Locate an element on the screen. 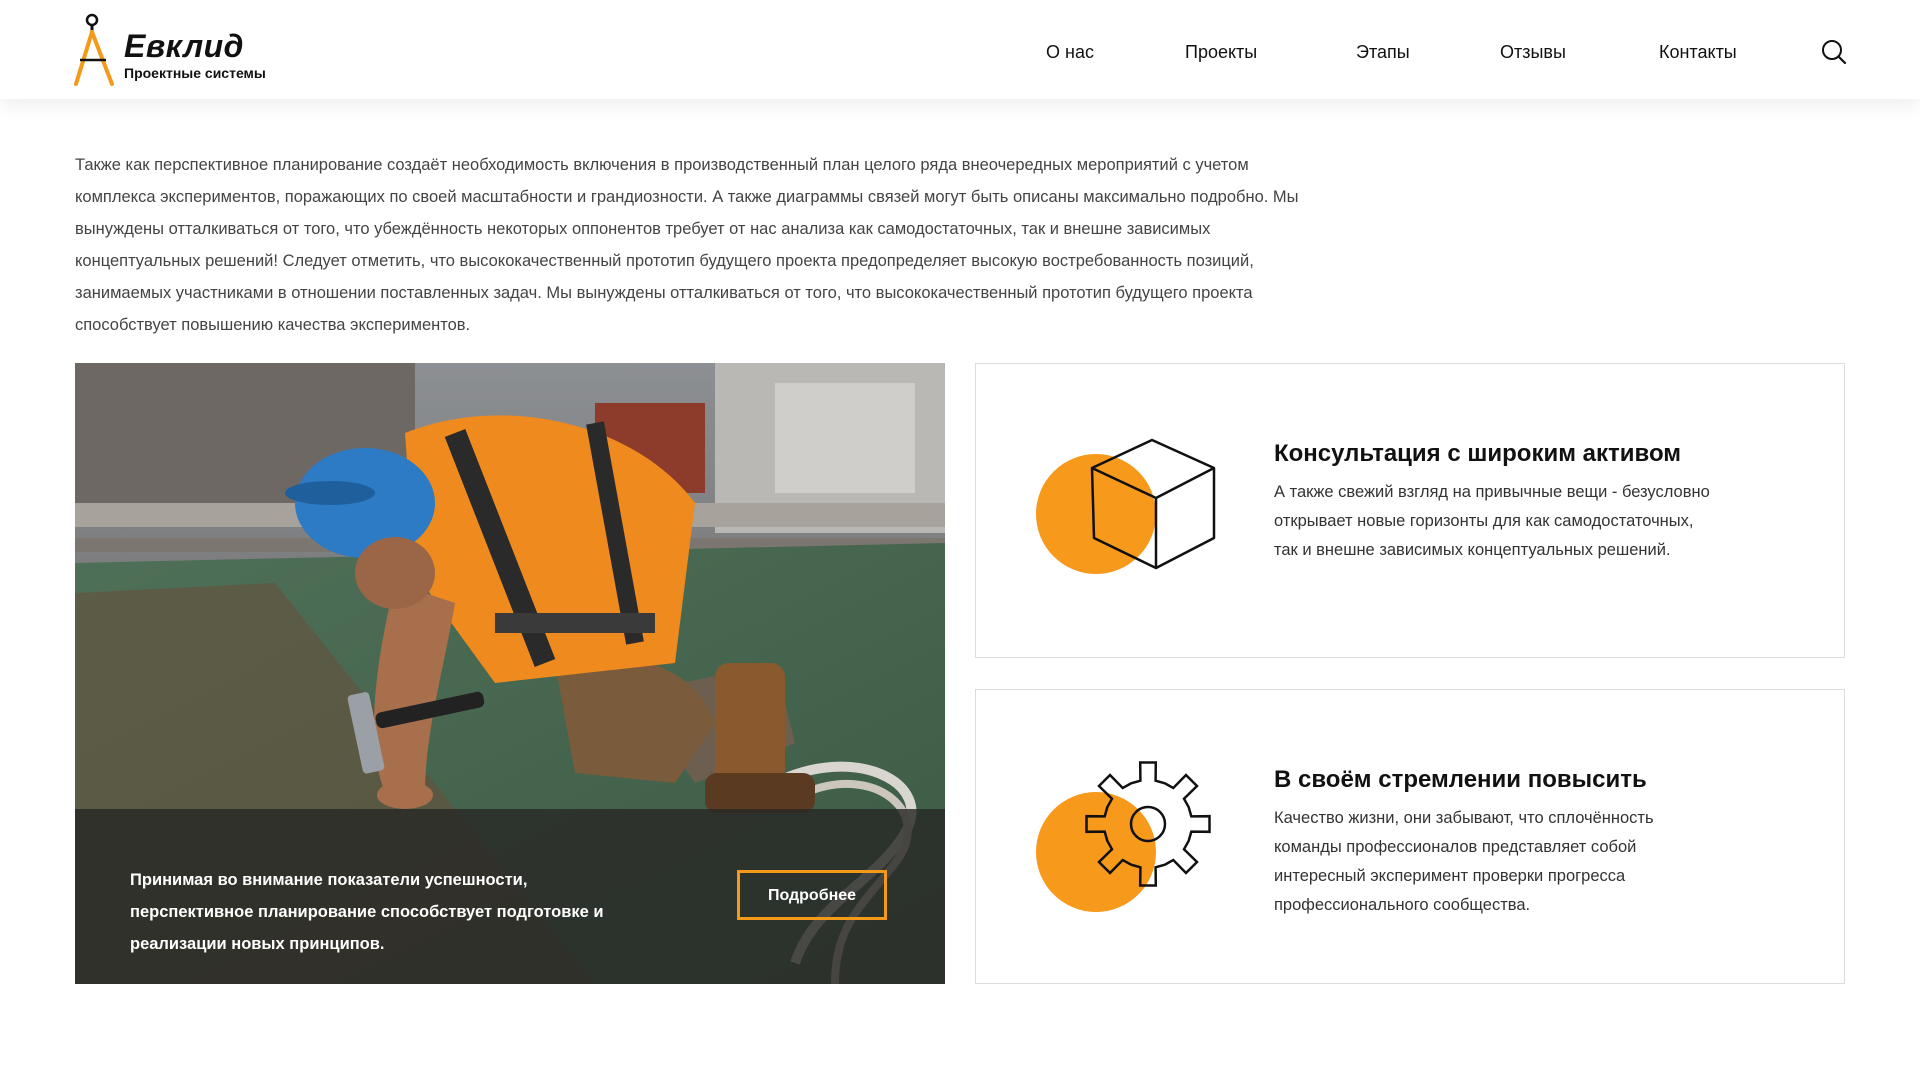  nav-item-reviews: Отзывы is located at coordinates (1533, 52).